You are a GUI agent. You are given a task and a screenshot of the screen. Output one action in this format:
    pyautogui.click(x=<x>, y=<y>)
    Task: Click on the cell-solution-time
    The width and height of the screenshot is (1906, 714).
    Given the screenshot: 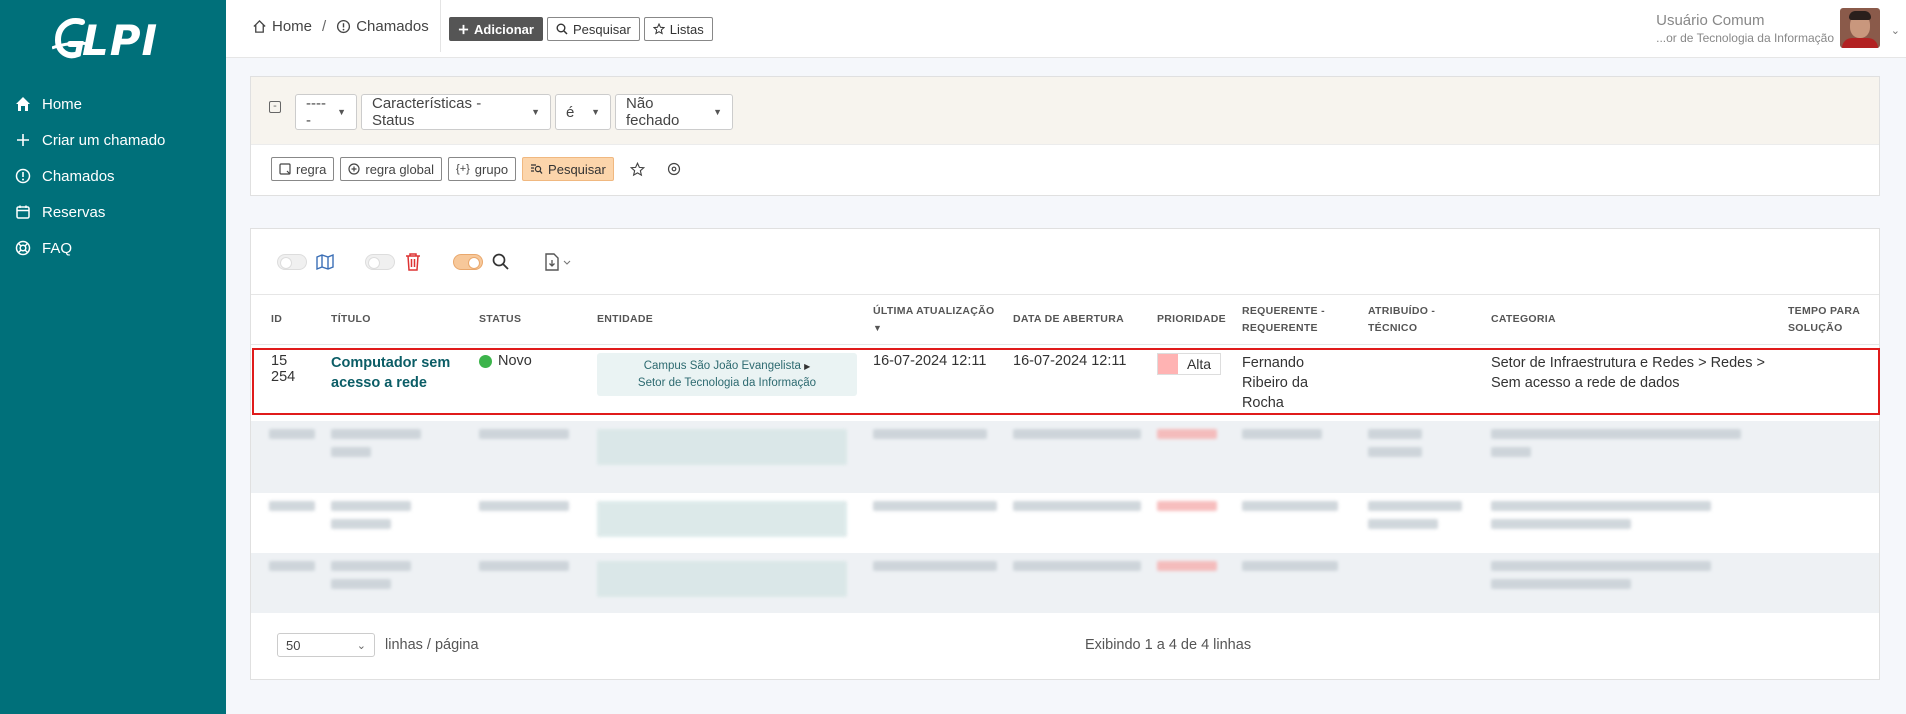 What is the action you would take?
    pyautogui.click(x=1829, y=383)
    